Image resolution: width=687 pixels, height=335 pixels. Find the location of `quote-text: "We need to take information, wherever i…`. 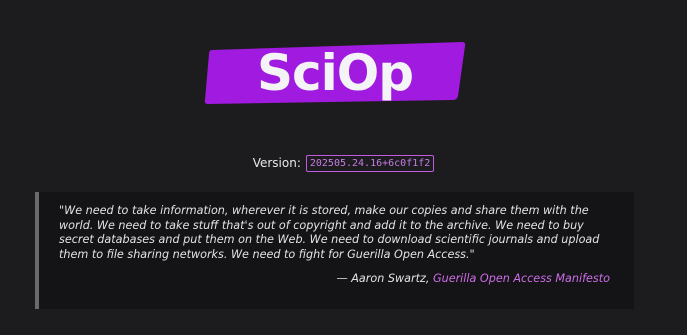

quote-text: "We need to take information, wherever i… is located at coordinates (329, 232).